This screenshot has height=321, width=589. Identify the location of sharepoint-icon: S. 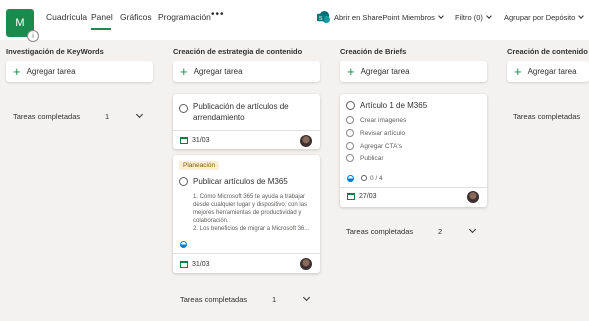
(323, 17).